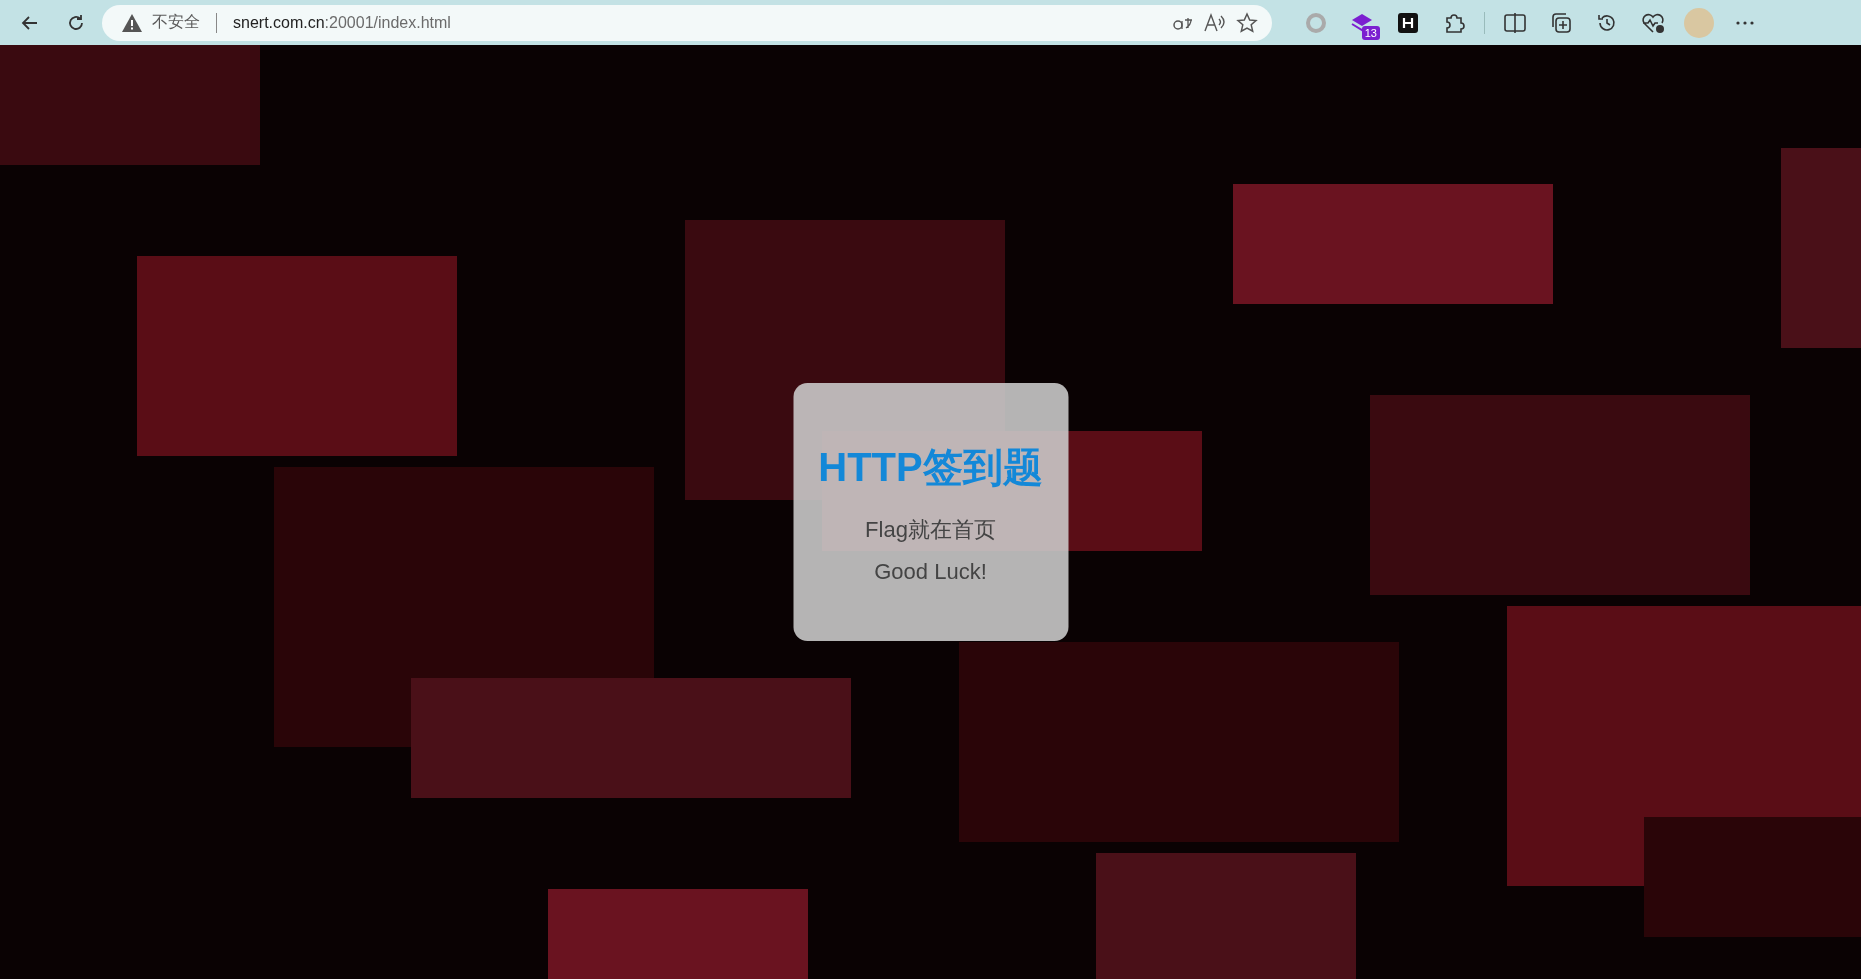  What do you see at coordinates (1247, 22) in the screenshot?
I see `star-icon` at bounding box center [1247, 22].